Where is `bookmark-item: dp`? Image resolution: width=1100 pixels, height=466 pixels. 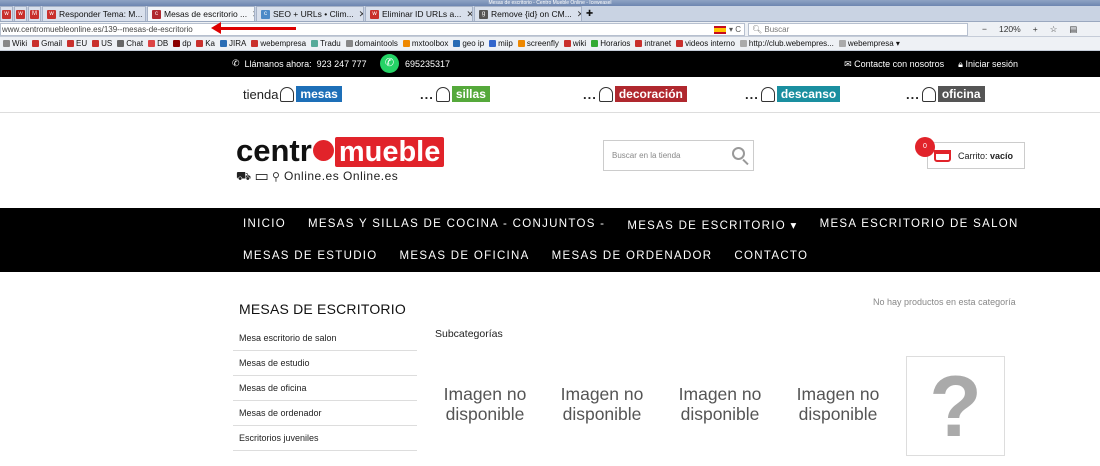
bookmark-item: dp is located at coordinates (182, 43).